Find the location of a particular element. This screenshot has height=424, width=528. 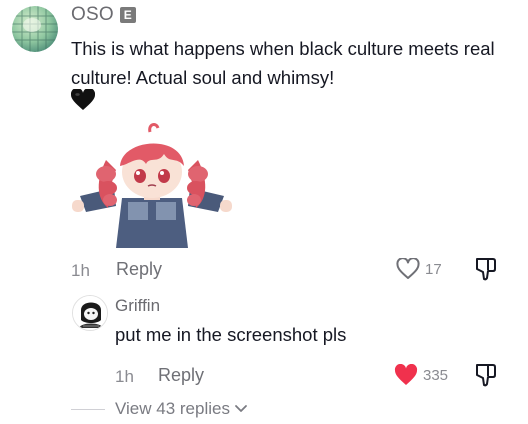

creator-badge: E is located at coordinates (127, 15).